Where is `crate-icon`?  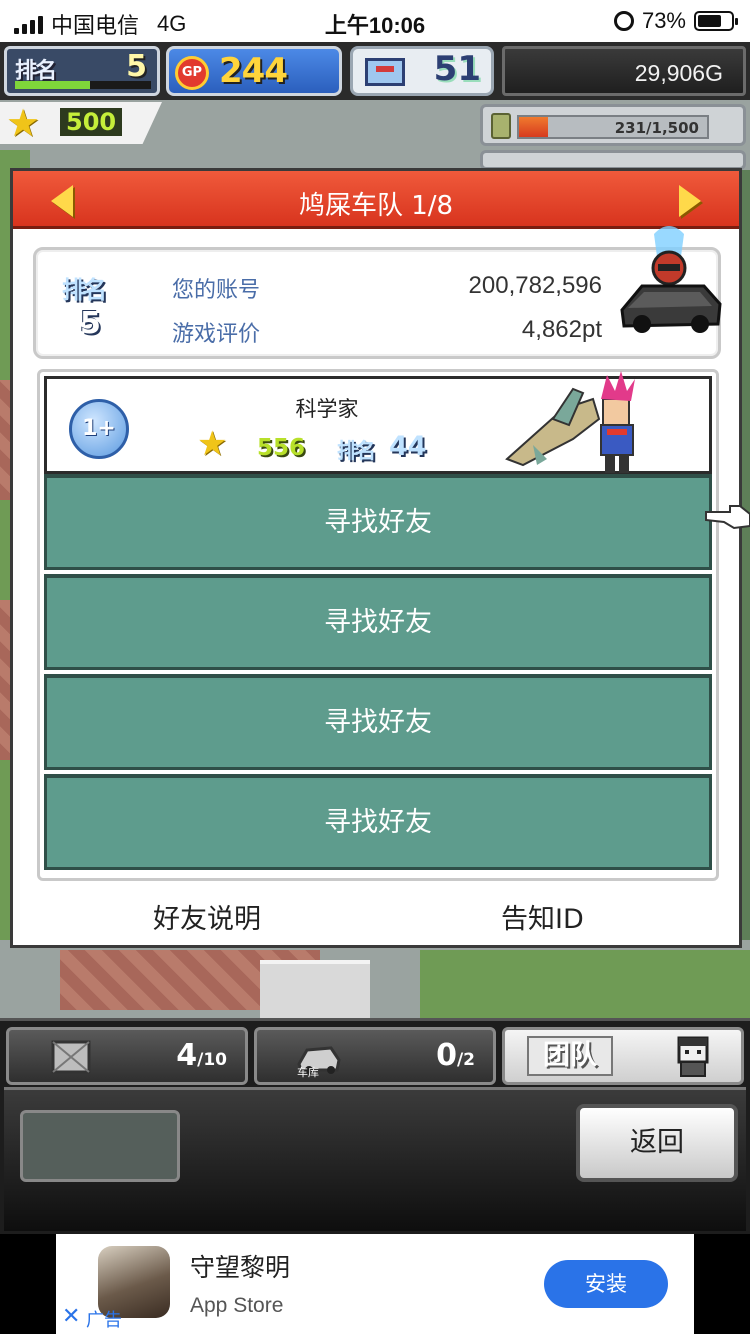
crate-icon is located at coordinates (71, 1057).